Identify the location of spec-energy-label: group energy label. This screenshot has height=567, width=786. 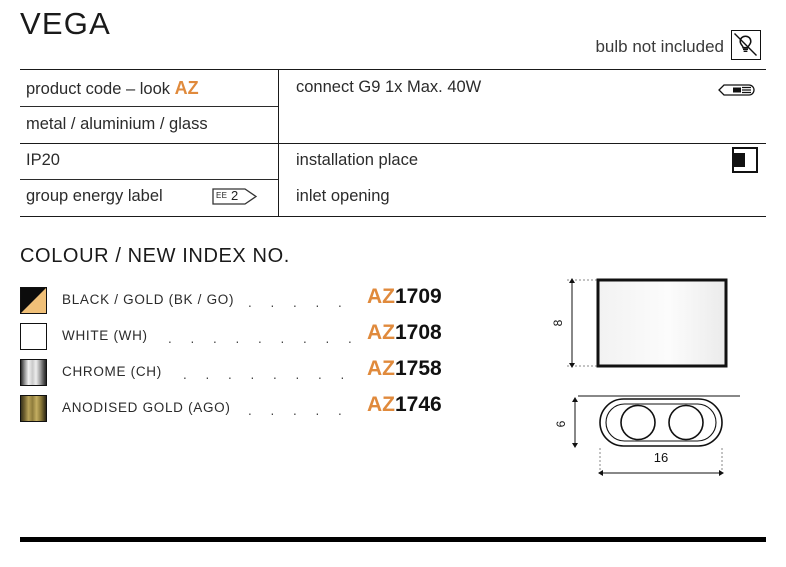
(94, 196).